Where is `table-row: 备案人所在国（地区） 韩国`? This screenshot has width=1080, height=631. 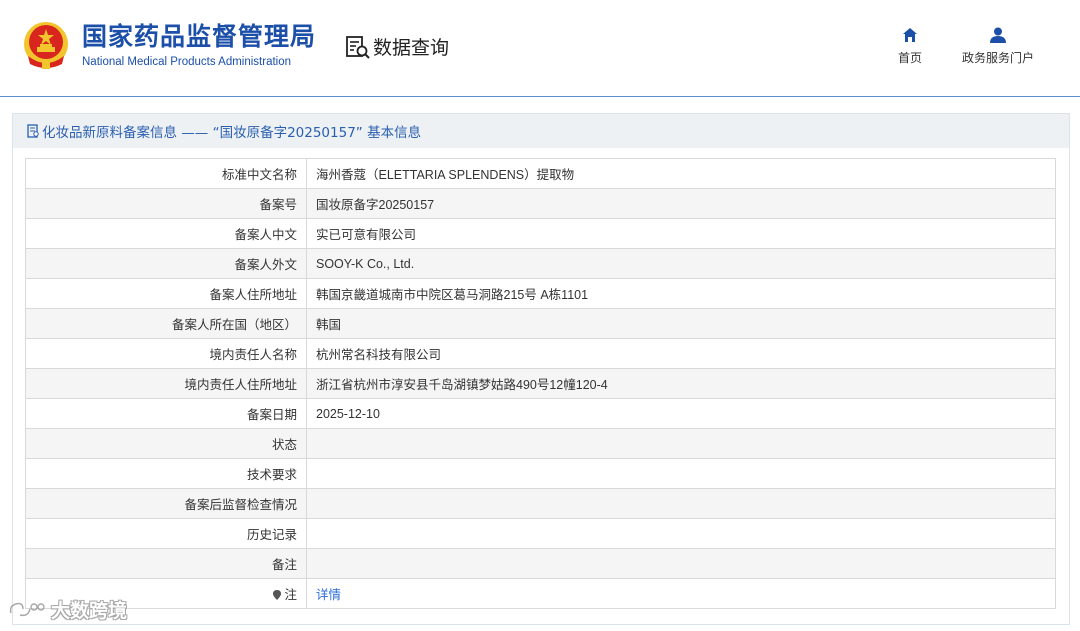
table-row: 备案人所在国（地区） 韩国 is located at coordinates (540, 323).